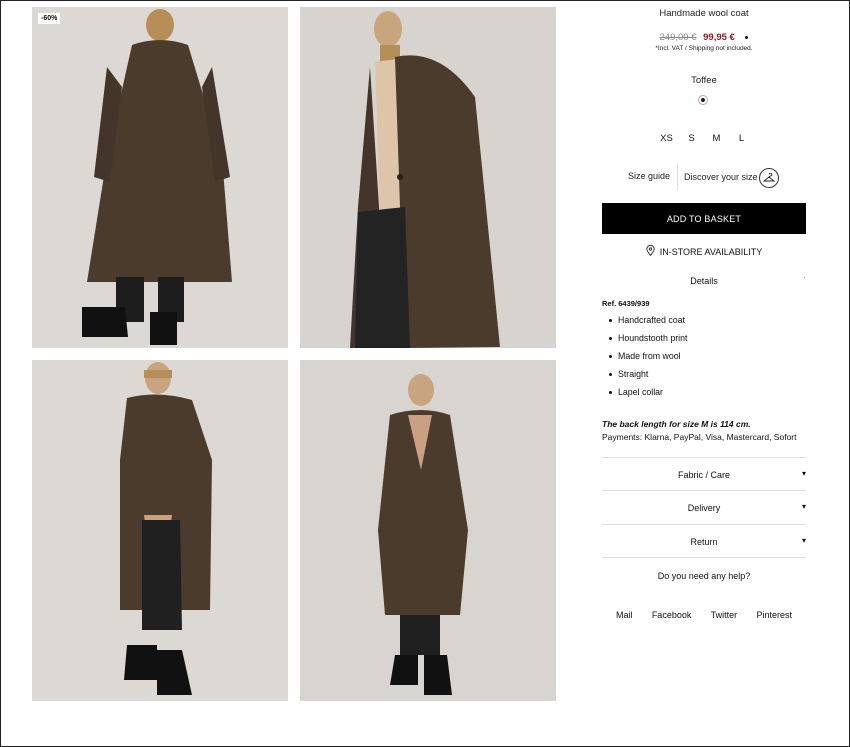  What do you see at coordinates (704, 48) in the screenshot?
I see `vat-note: *Incl. VAT / Shipping not included.` at bounding box center [704, 48].